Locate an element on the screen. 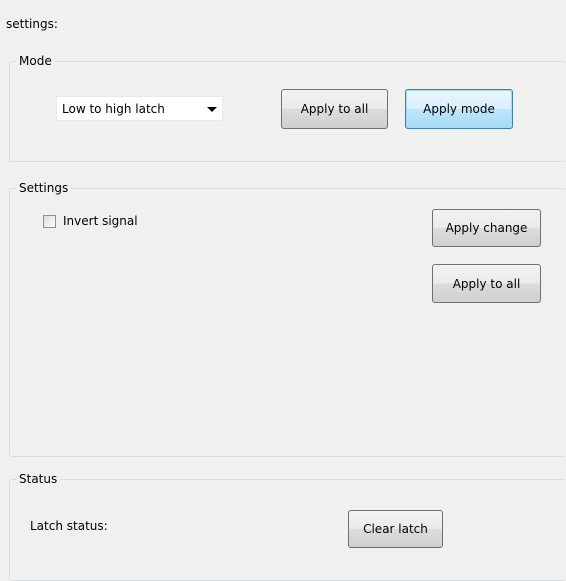 This screenshot has height=581, width=566. invert-signal-checkbox is located at coordinates (49, 221).